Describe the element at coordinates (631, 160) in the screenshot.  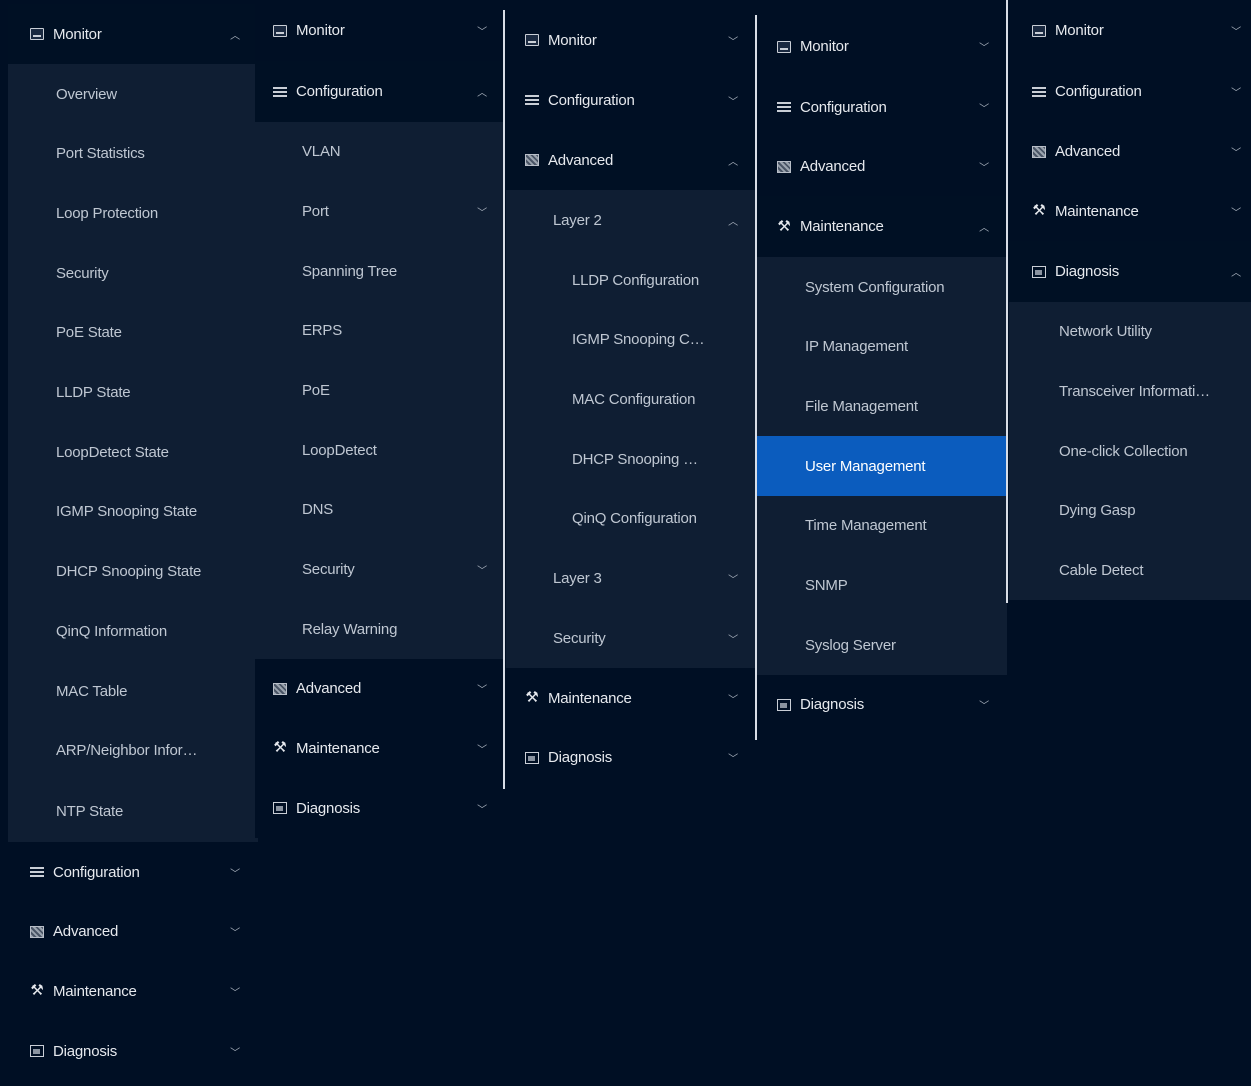
I see `menu-advanced: Advanced ︿` at that location.